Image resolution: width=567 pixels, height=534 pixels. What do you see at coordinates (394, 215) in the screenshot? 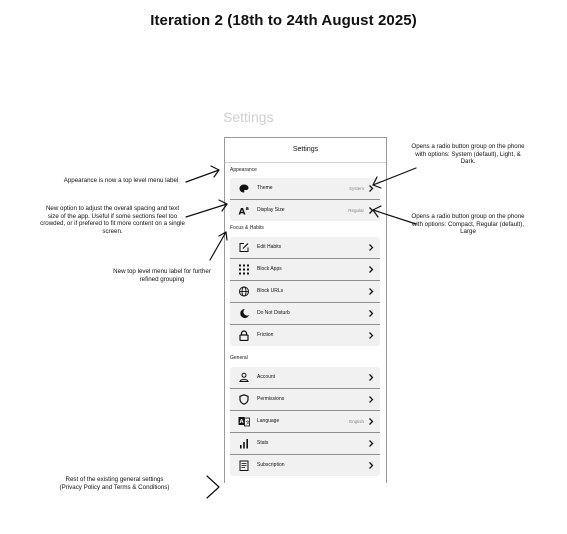
I see `arrow-display-options` at bounding box center [394, 215].